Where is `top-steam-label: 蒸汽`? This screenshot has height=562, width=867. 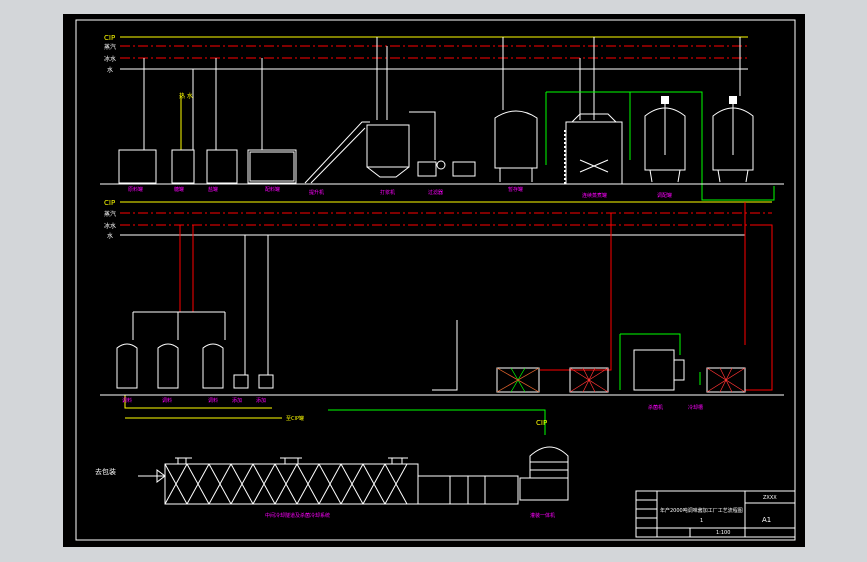
top-steam-label: 蒸汽 is located at coordinates (110, 47).